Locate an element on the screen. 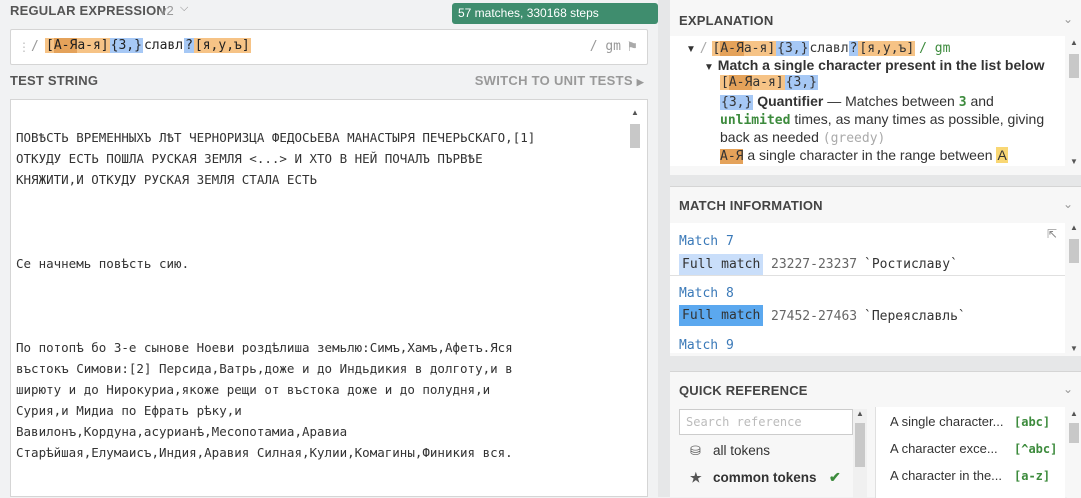 The height and width of the screenshot is (498, 1081). explanation-node-token: [А-Яа-я] {3,} is located at coordinates (769, 82).